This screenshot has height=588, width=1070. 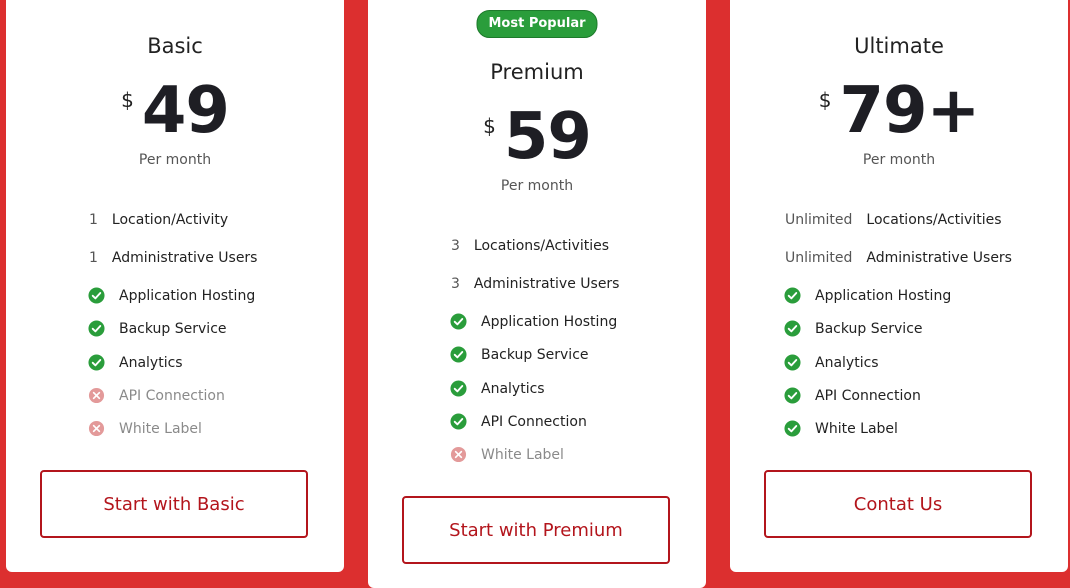 I want to click on quantity-row-locations: 1 Location/Activity, so click(x=158, y=220).